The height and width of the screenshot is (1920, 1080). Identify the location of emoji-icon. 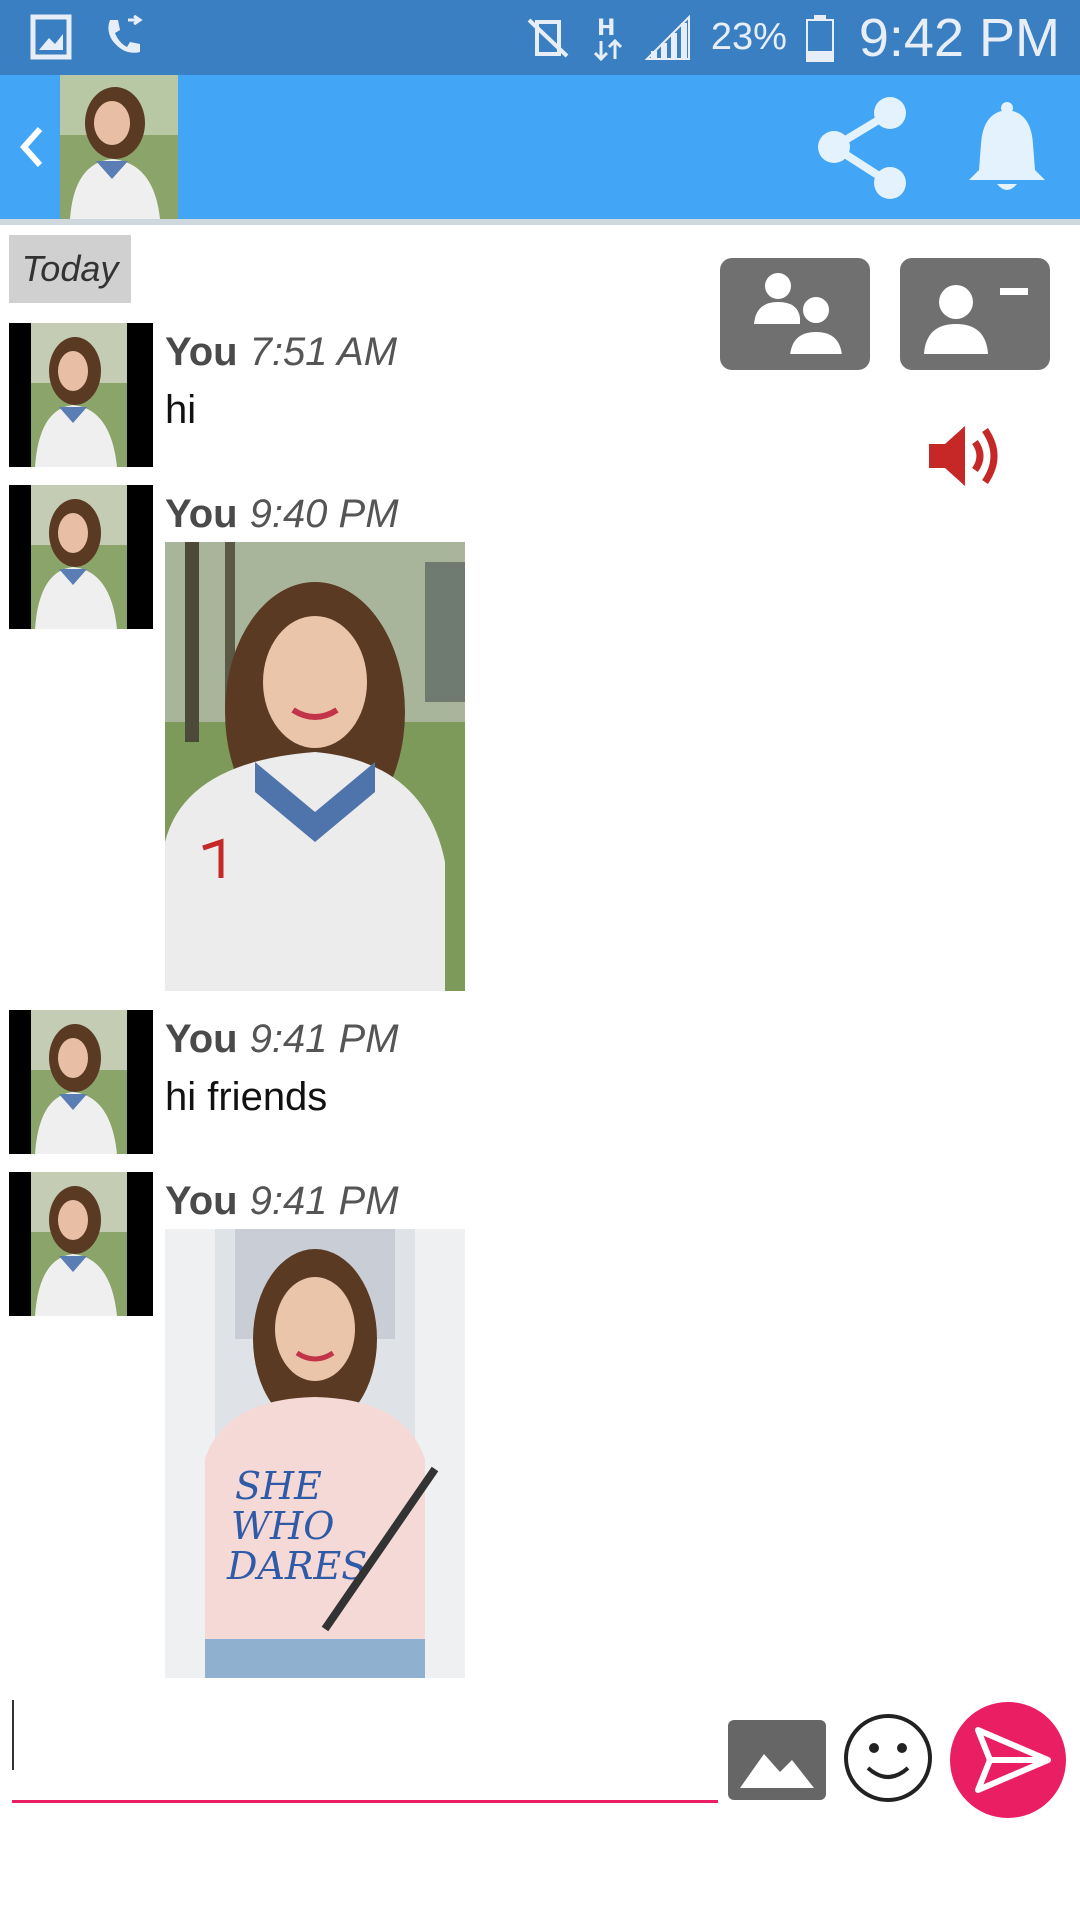
(888, 1758).